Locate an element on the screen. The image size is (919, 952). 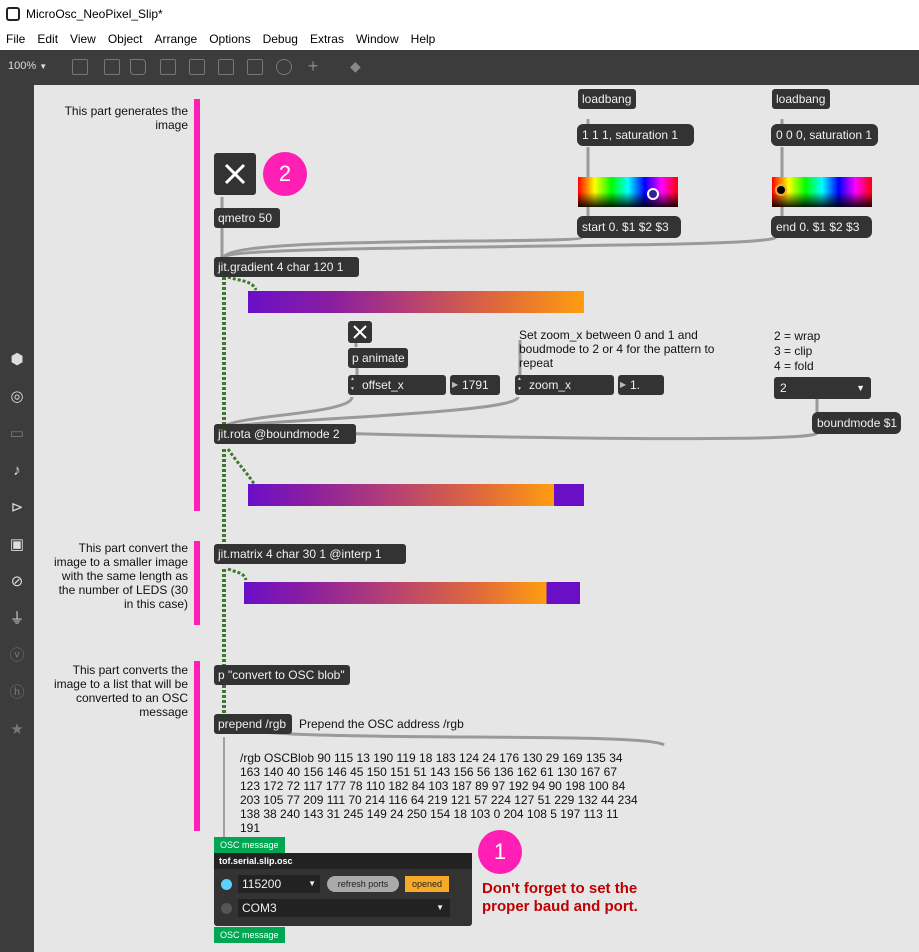
paint-bucket-icon: ◆ is located at coordinates (358, 67).